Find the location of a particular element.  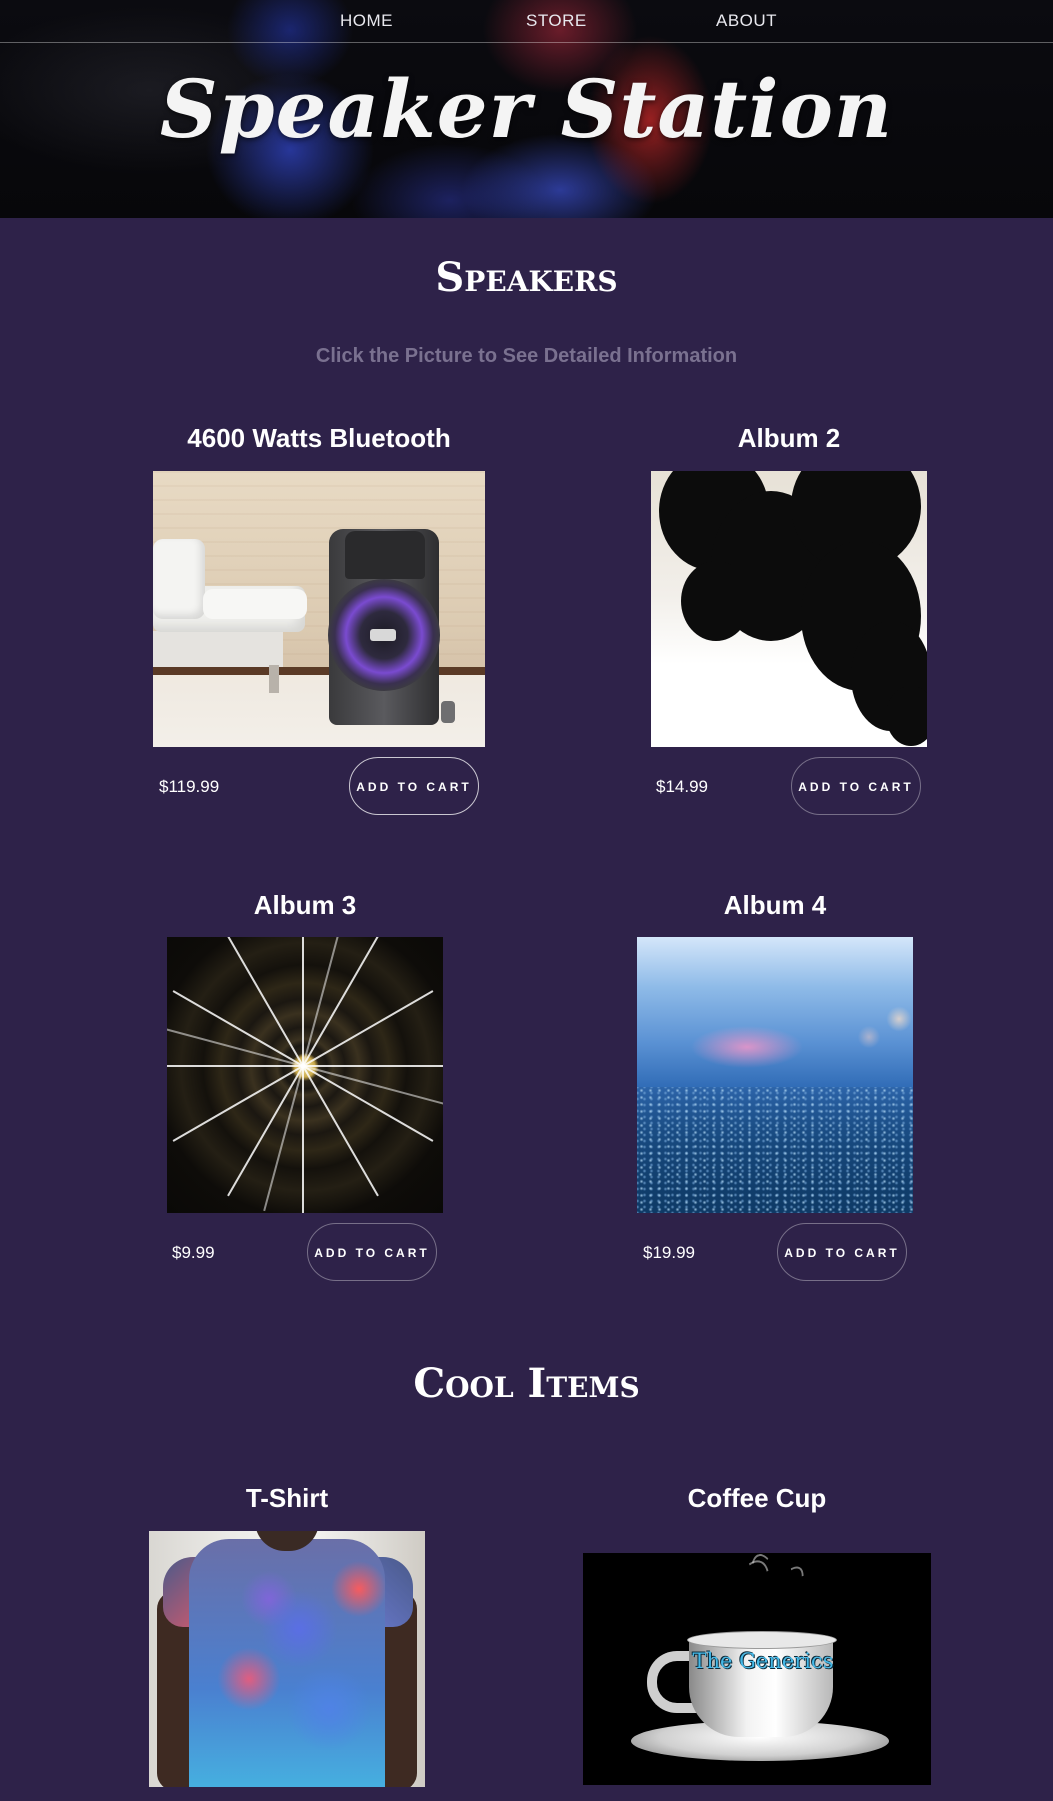

product-image-coffee-cup: The Generics is located at coordinates (757, 1669).